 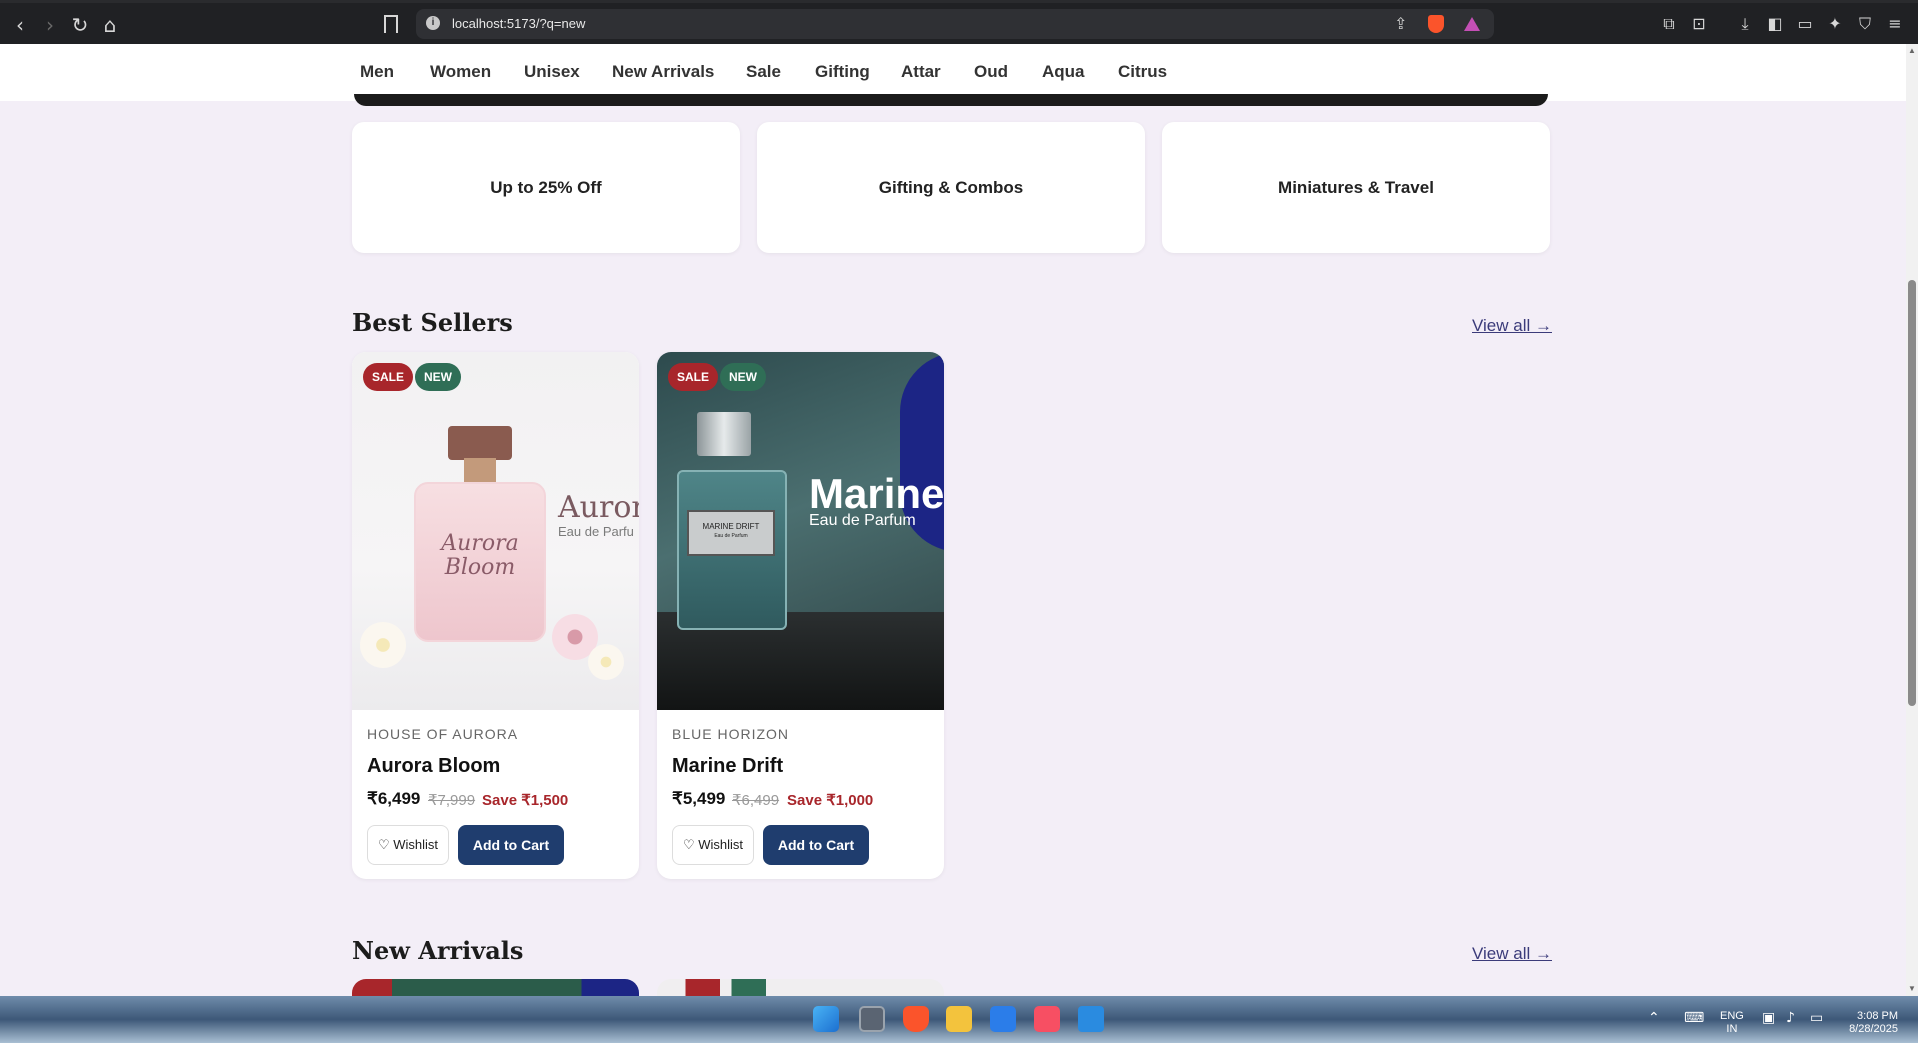 What do you see at coordinates (699, 798) in the screenshot?
I see `product-price: ₹5,499` at bounding box center [699, 798].